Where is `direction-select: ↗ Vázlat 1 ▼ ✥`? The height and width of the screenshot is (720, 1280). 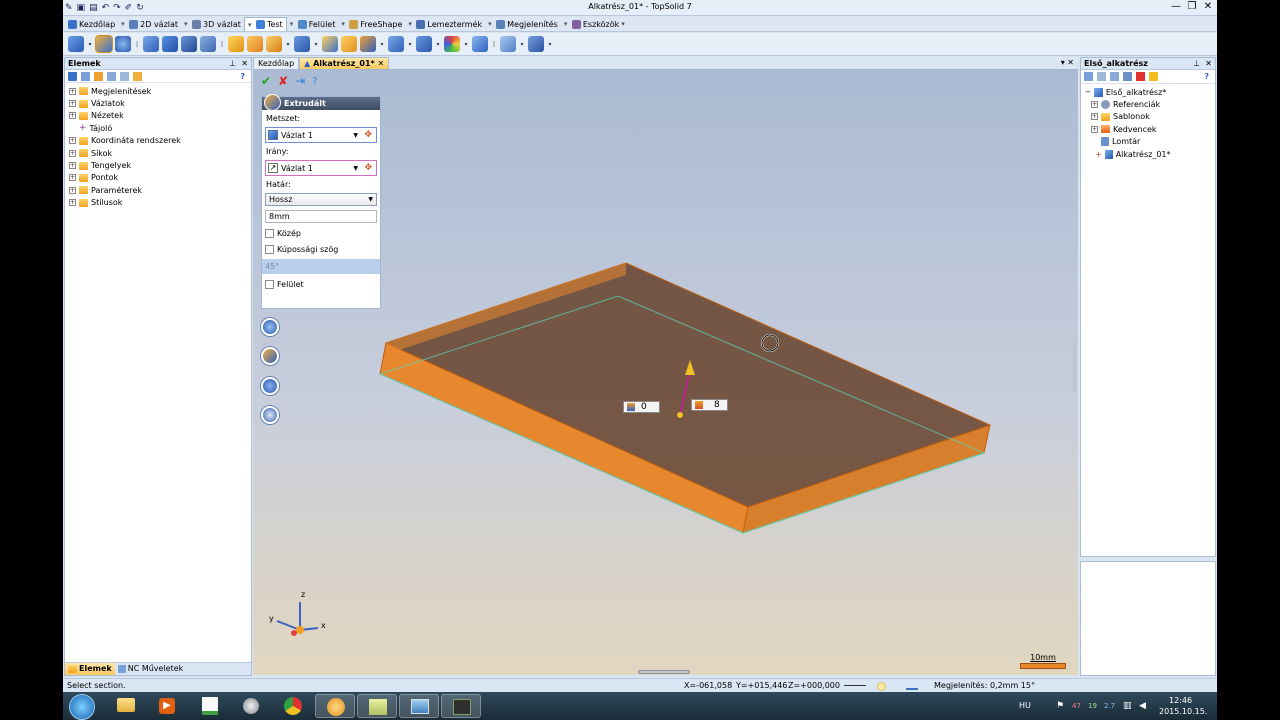 direction-select: ↗ Vázlat 1 ▼ ✥ is located at coordinates (321, 168).